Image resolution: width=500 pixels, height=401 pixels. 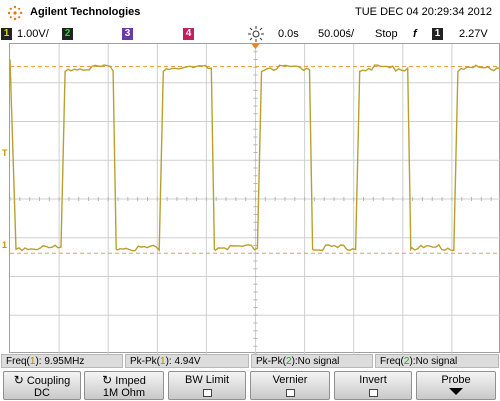 I want to click on softkey-label: Vernier, so click(x=290, y=380).